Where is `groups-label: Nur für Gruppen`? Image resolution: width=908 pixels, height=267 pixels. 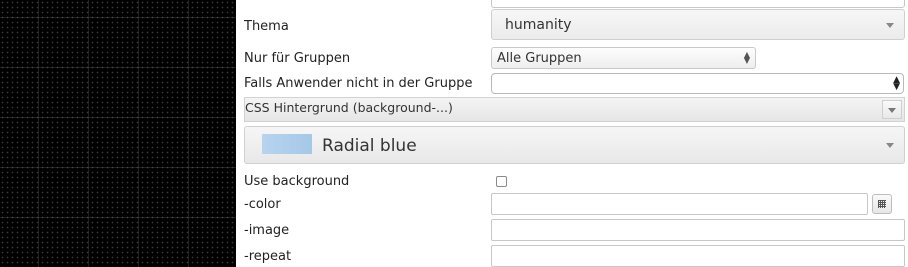 groups-label: Nur für Gruppen is located at coordinates (297, 58).